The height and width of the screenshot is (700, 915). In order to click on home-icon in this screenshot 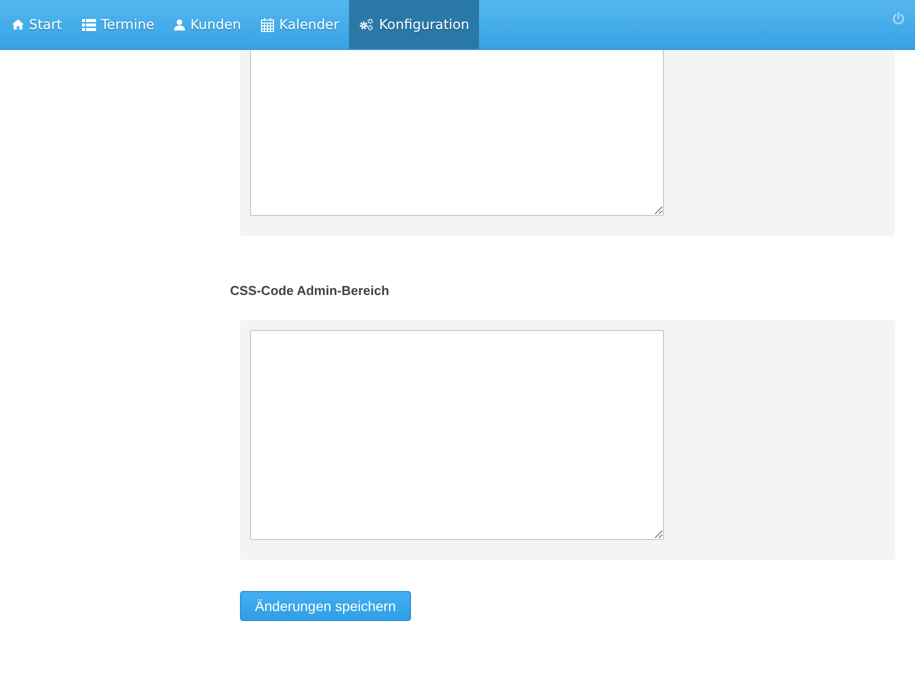, I will do `click(18, 24)`.